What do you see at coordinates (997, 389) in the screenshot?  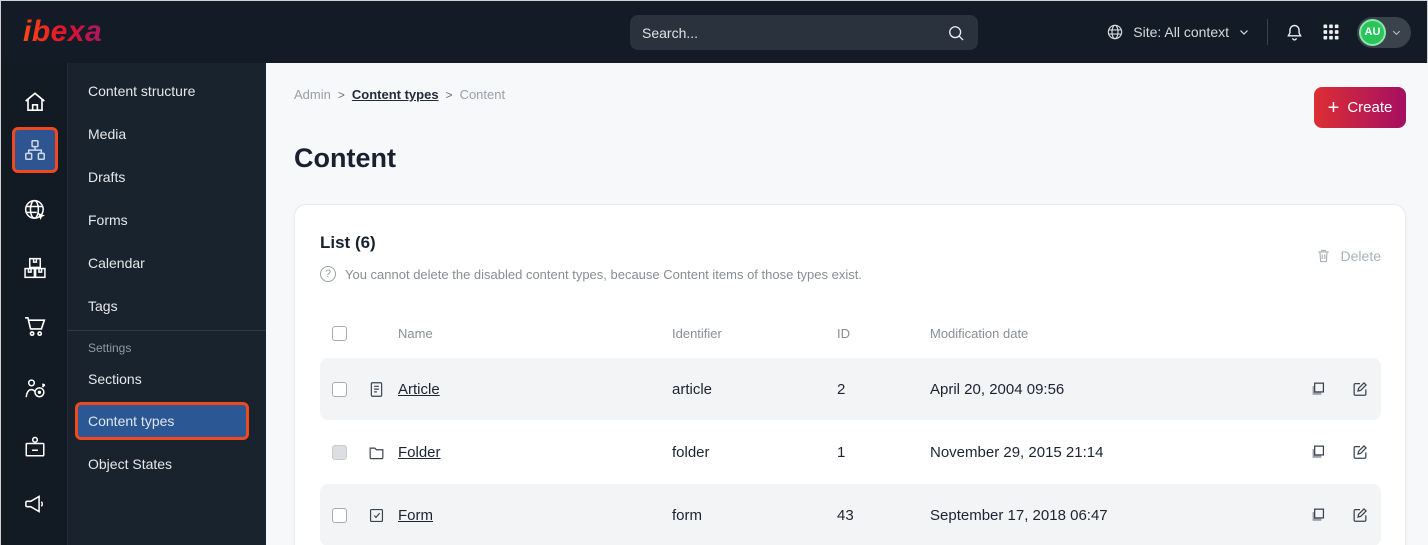 I see `cell-modified: April 20, 2004 09:56` at bounding box center [997, 389].